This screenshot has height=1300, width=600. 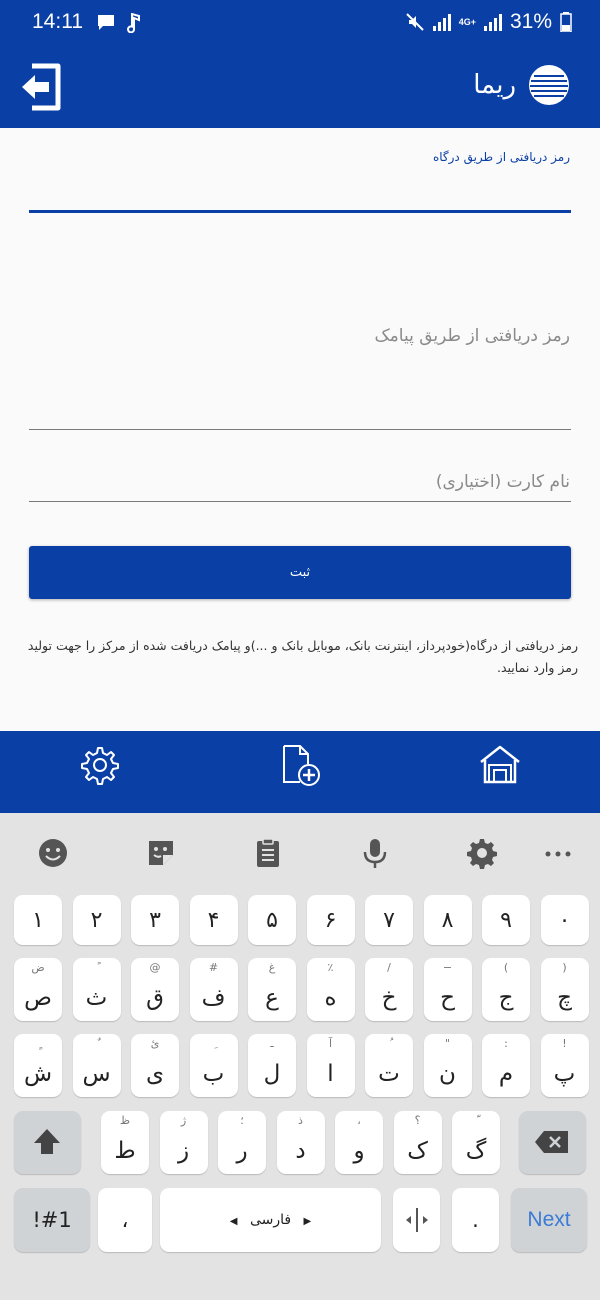 I want to click on letter-key: غع, so click(x=272, y=989).